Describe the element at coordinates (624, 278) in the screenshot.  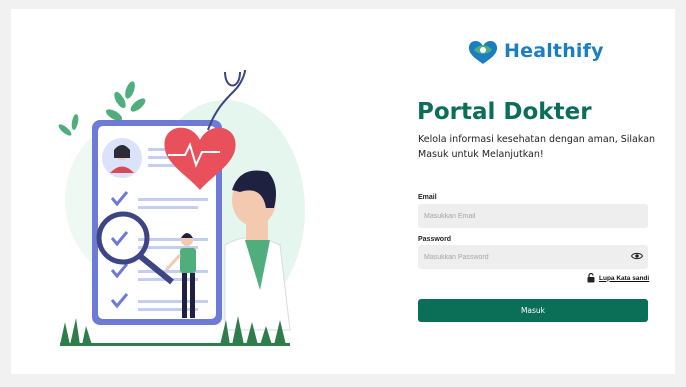
I see `forgot-password-label: Lupa Kata sandi` at that location.